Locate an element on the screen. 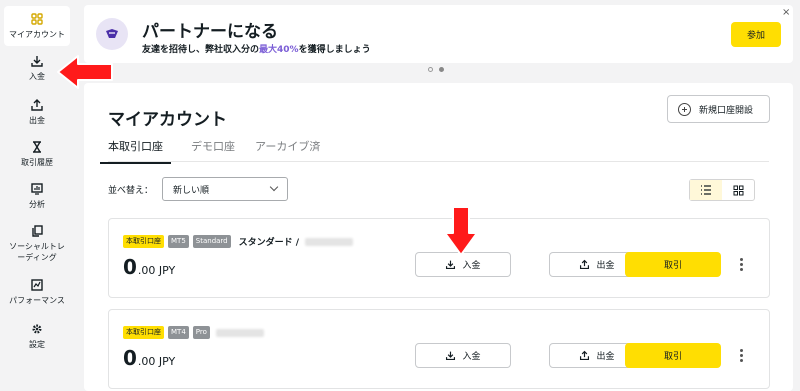  account-tabs: 本取引口座 デモ口座 アーカイブ済 is located at coordinates (220, 149).